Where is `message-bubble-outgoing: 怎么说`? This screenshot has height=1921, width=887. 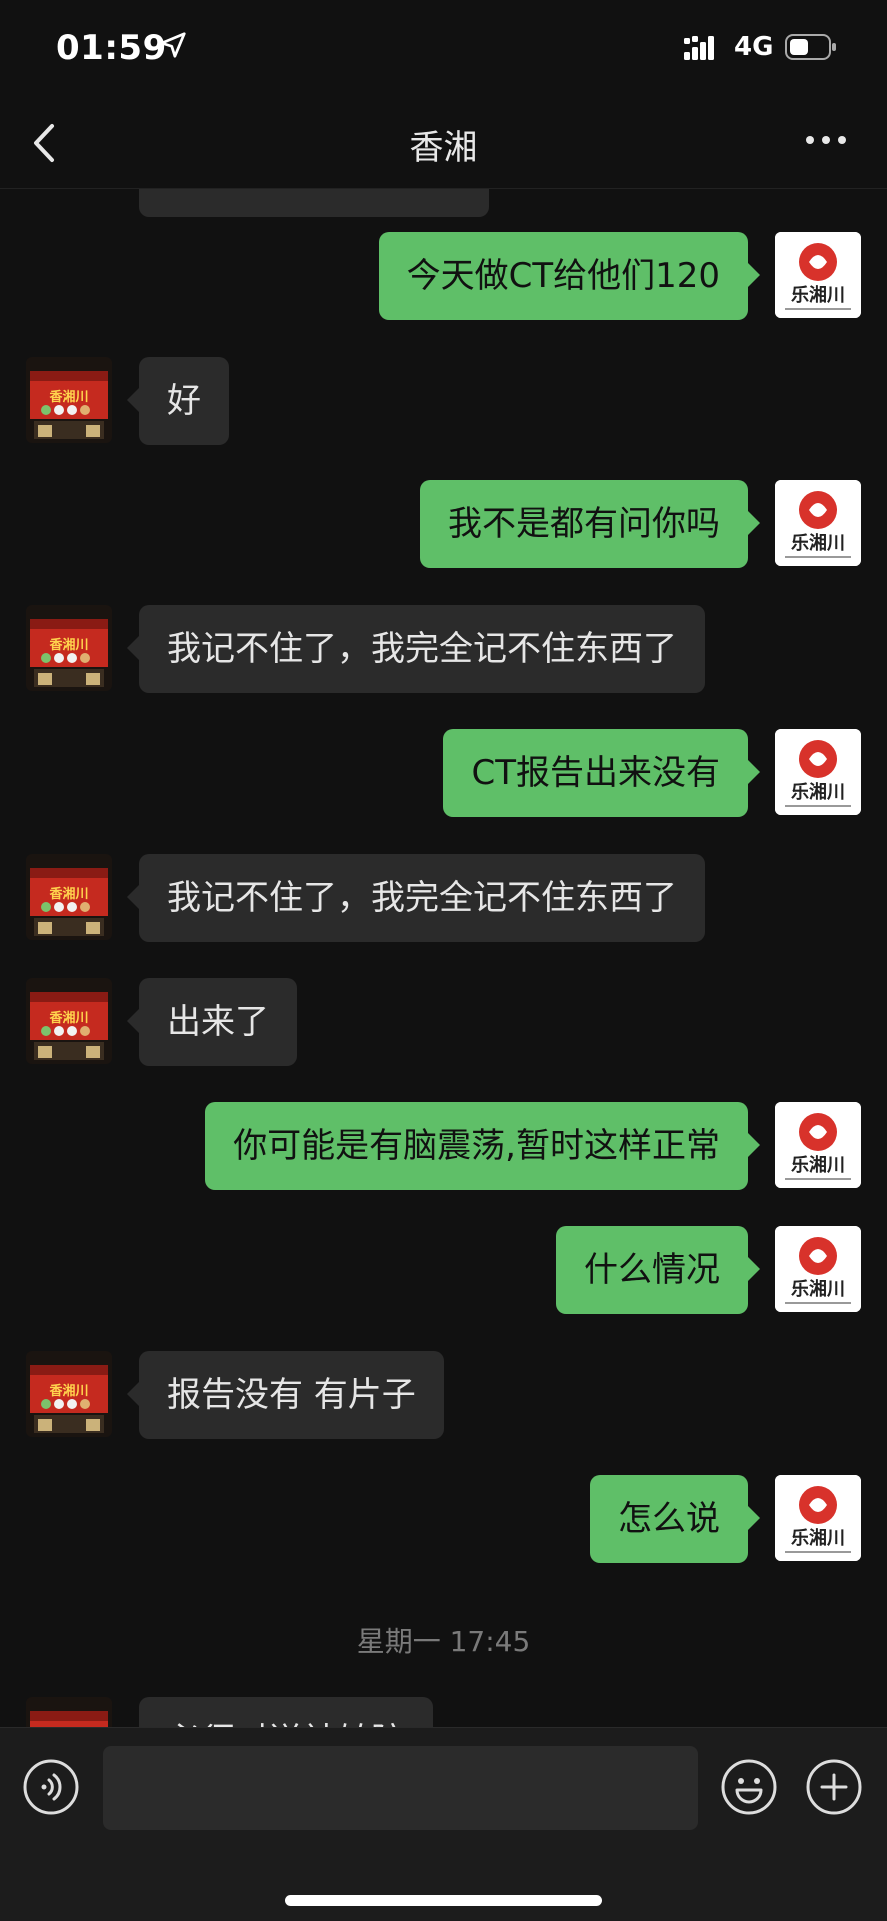
message-bubble-outgoing: 怎么说 is located at coordinates (675, 1519).